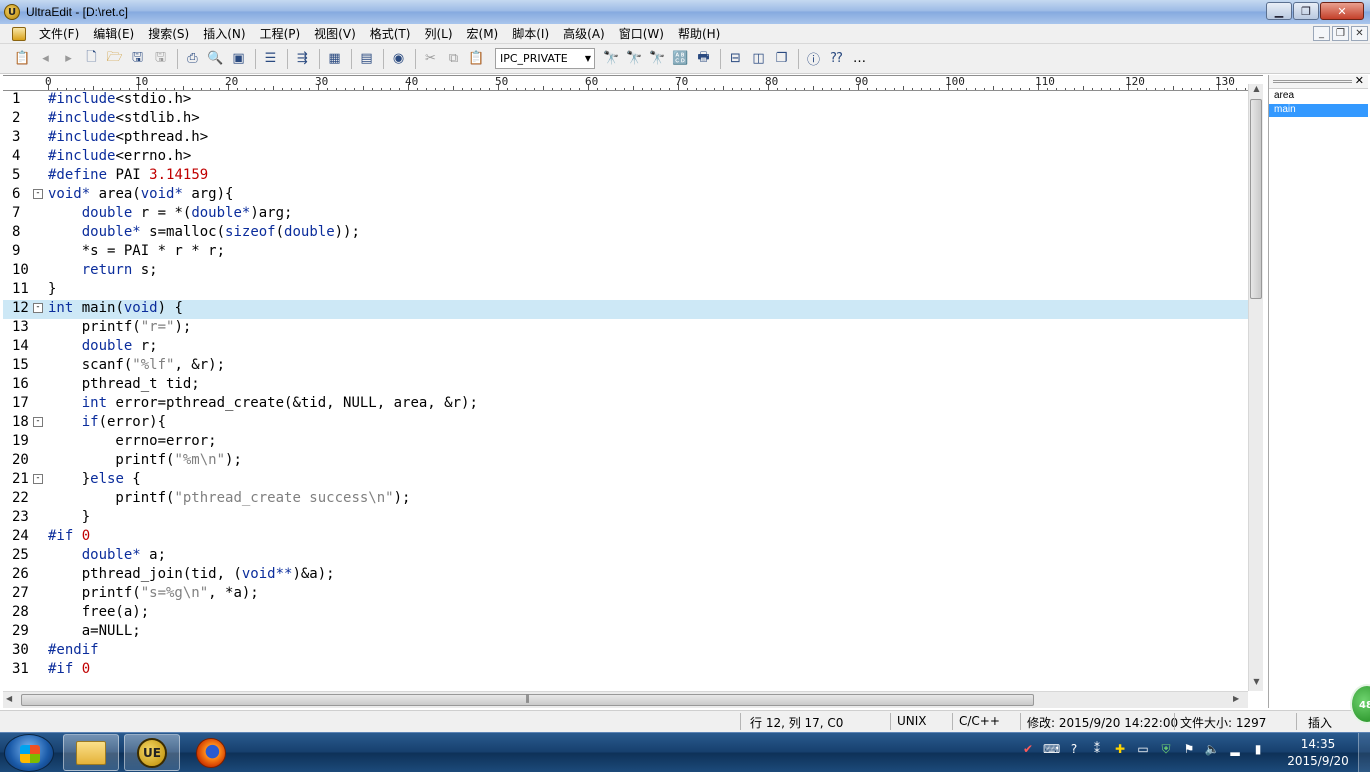  Describe the element at coordinates (625, 670) in the screenshot. I see `code-line: 31 #if 0` at that location.